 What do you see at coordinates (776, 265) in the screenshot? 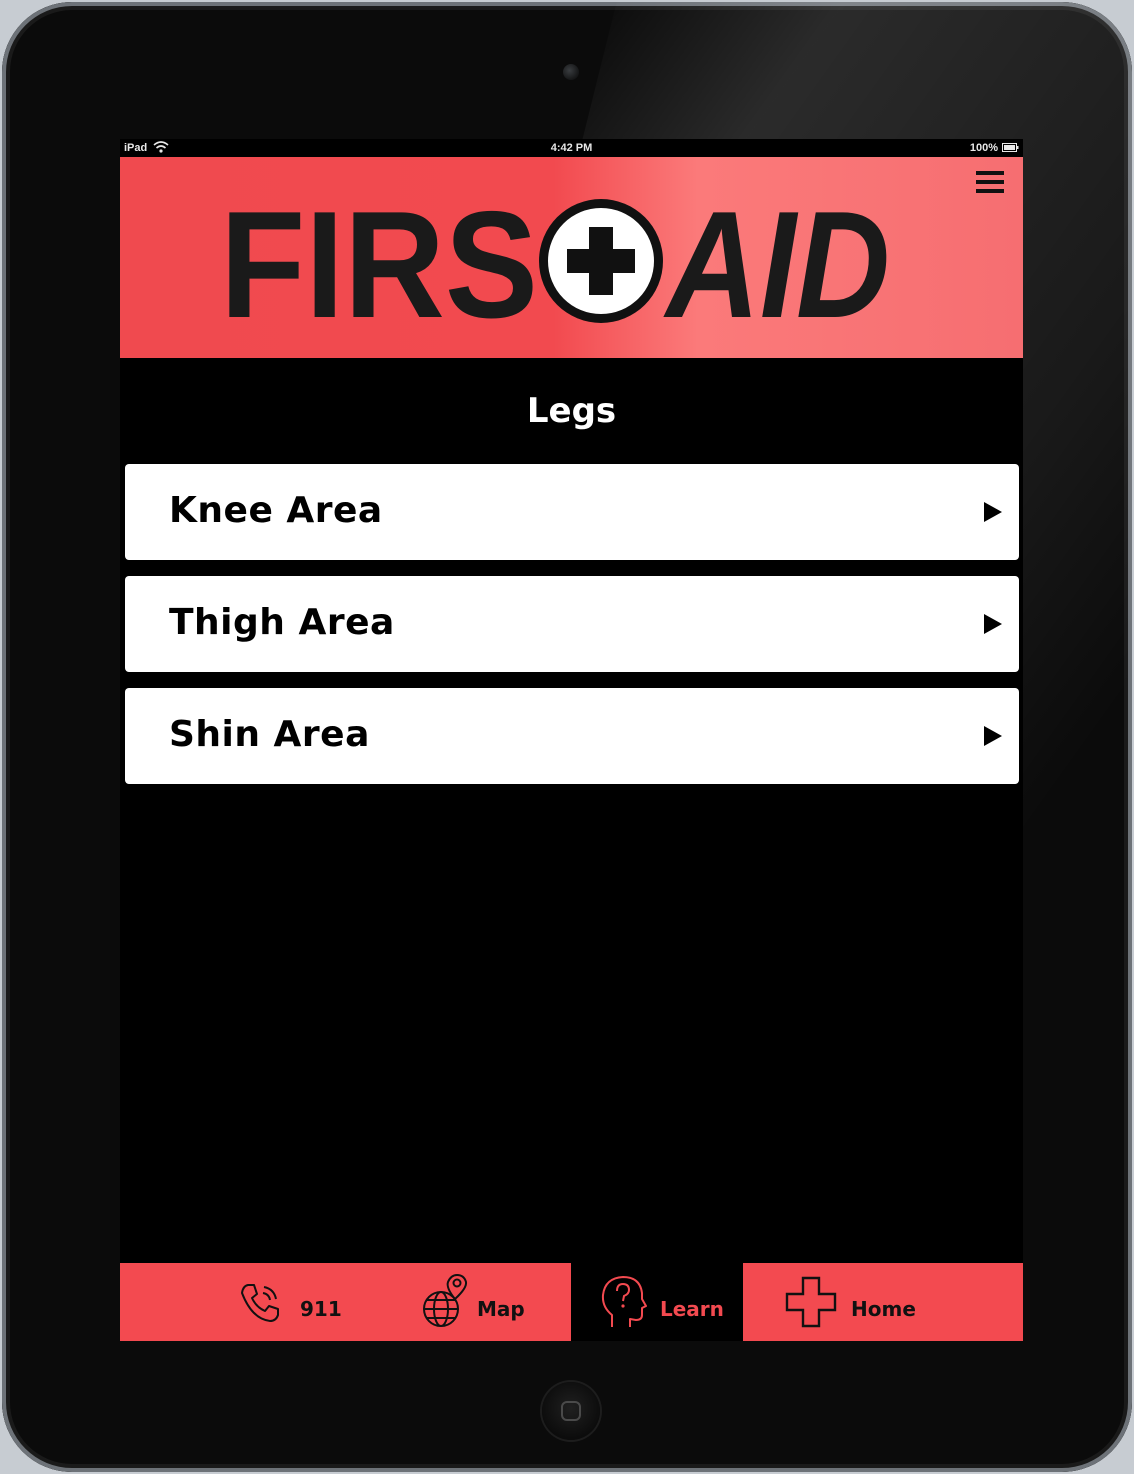
I see `svg-text: AID` at bounding box center [776, 265].